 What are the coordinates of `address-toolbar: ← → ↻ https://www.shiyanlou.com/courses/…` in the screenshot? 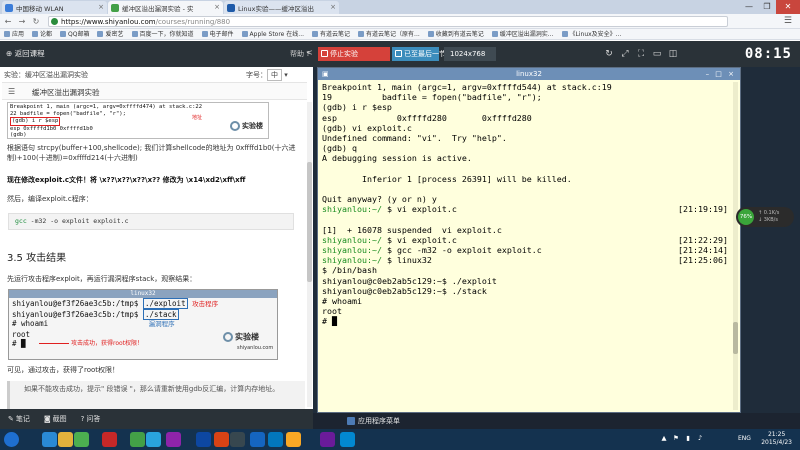 It's located at (400, 21).